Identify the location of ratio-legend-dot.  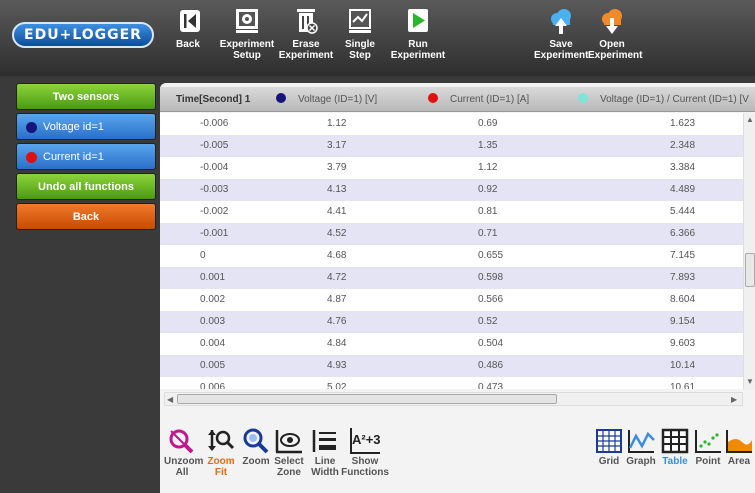
(583, 98).